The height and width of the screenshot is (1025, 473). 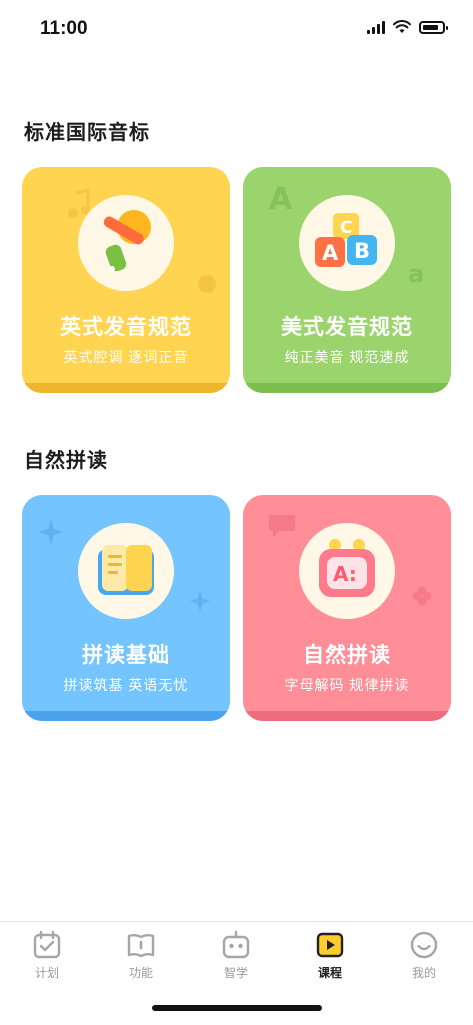 What do you see at coordinates (347, 685) in the screenshot?
I see `card-subtitle: 字母解码 规律拼读` at bounding box center [347, 685].